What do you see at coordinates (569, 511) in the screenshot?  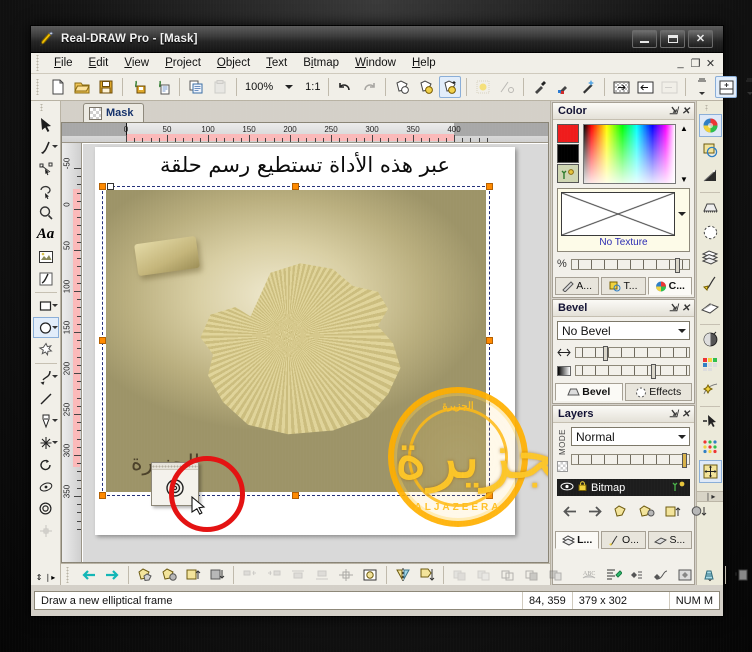 I see `move-left-icon` at bounding box center [569, 511].